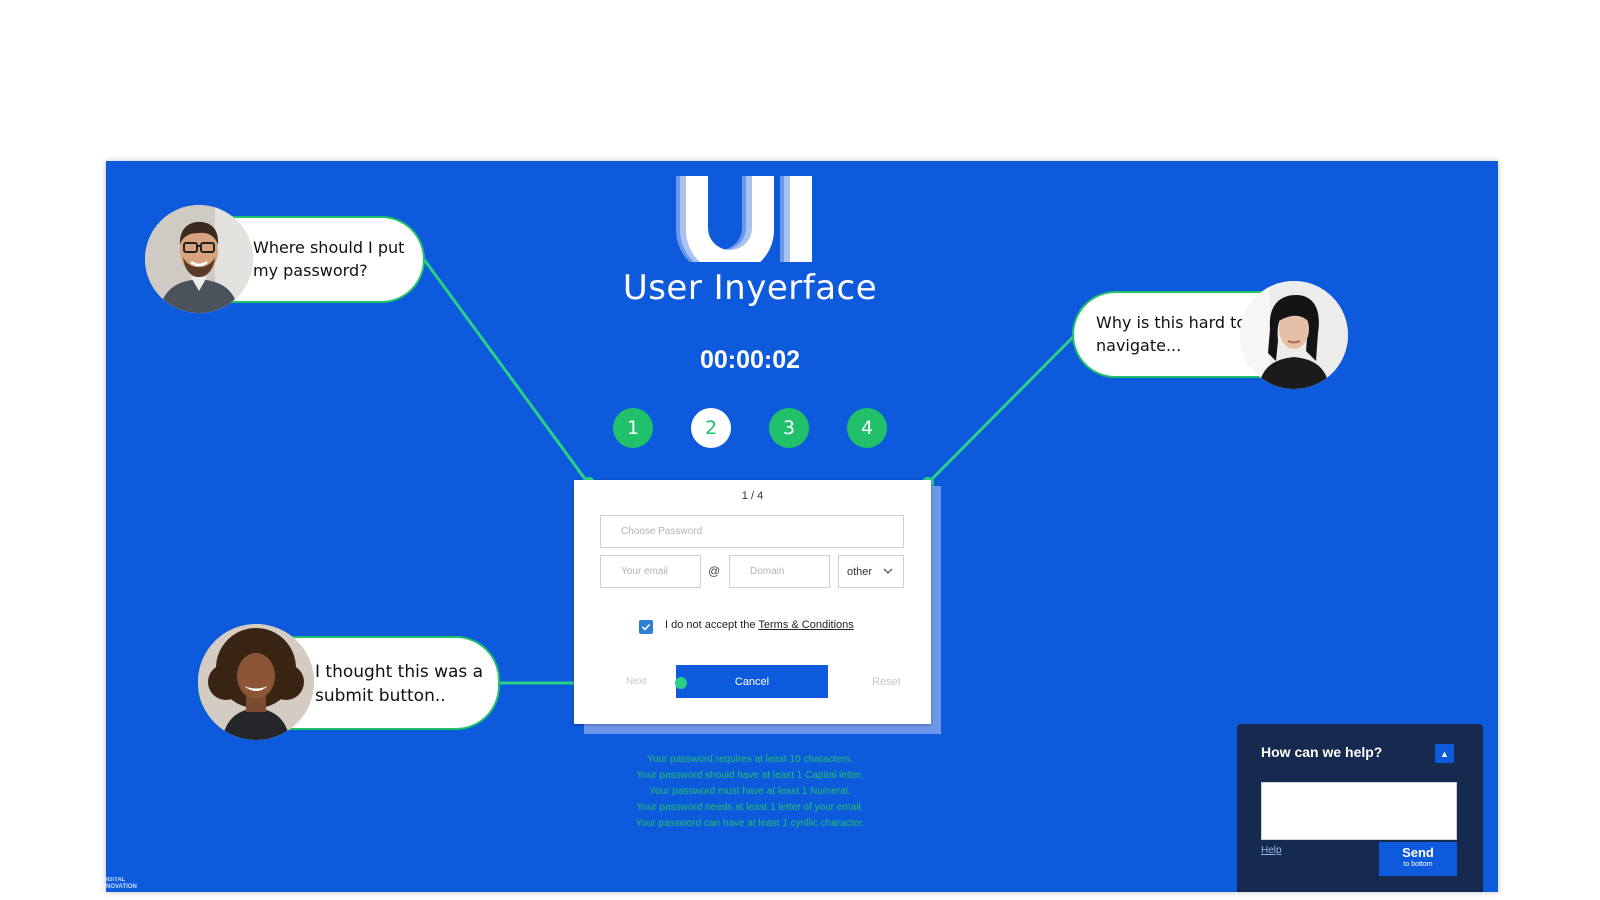 The width and height of the screenshot is (1600, 900). What do you see at coordinates (714, 571) in the screenshot?
I see `at-sign: @` at bounding box center [714, 571].